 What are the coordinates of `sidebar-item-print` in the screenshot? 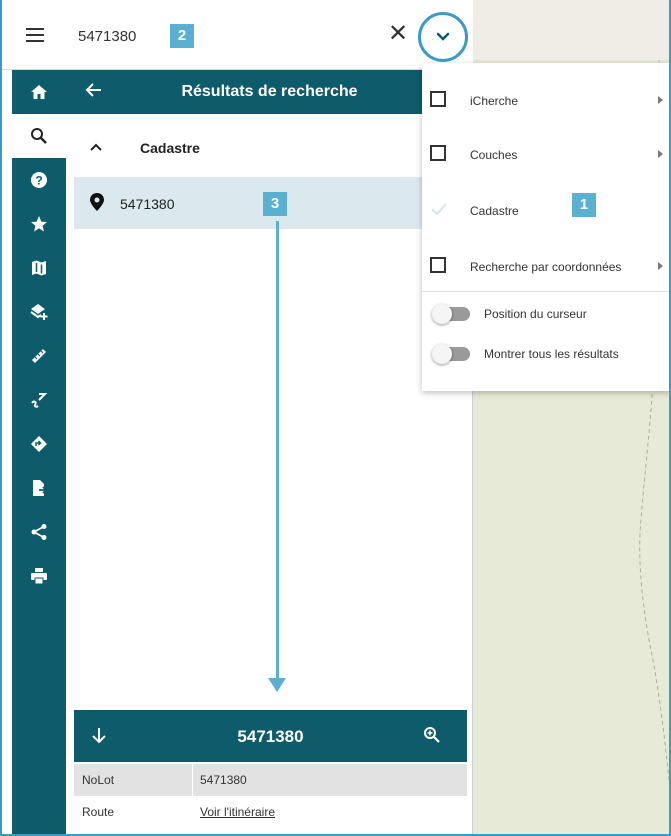 It's located at (39, 576).